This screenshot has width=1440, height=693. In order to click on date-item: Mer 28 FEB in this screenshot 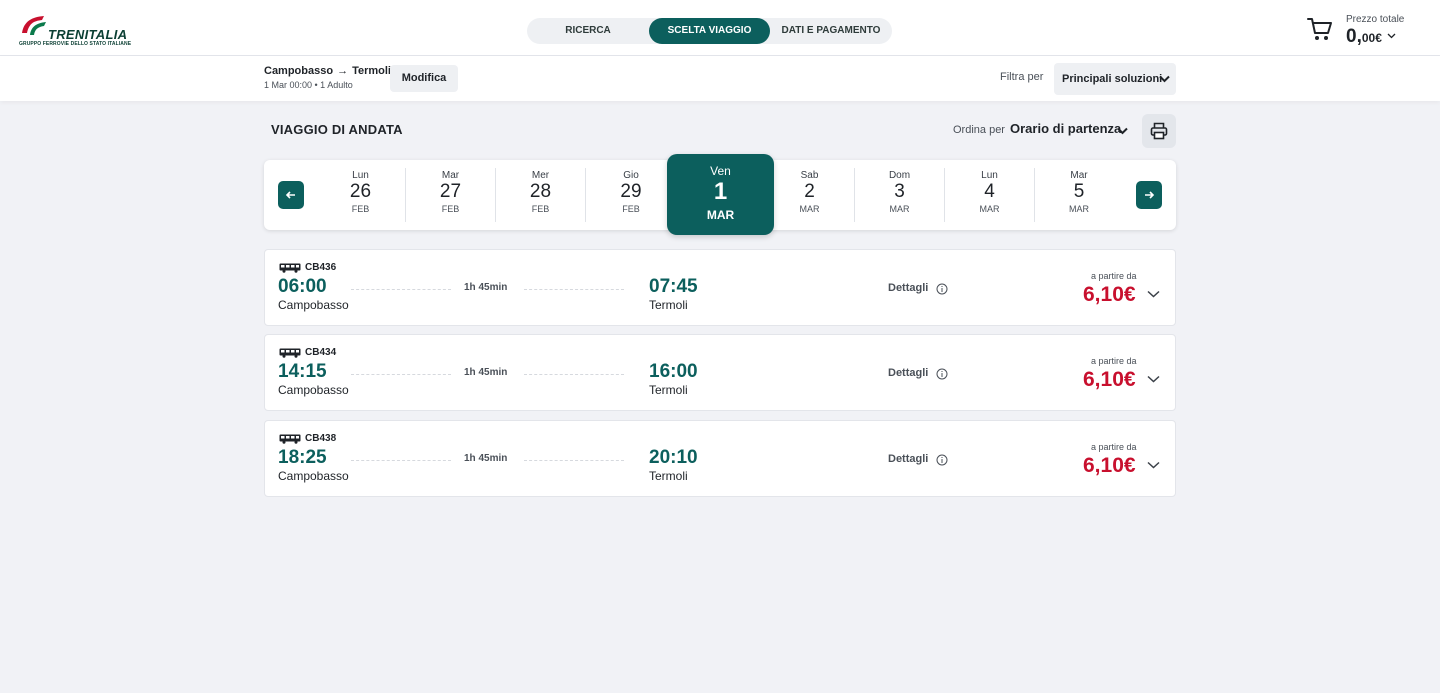, I will do `click(541, 195)`.